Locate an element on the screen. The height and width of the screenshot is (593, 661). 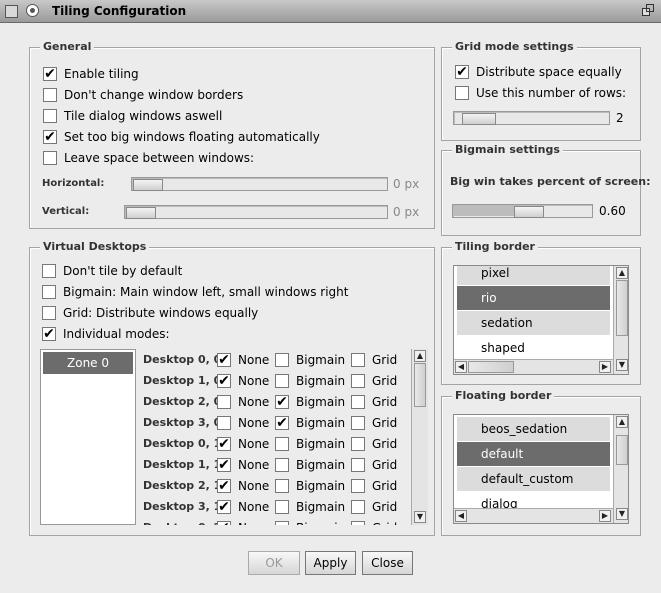
tiling-list-vscroll: ▲ ▼ is located at coordinates (620, 320).